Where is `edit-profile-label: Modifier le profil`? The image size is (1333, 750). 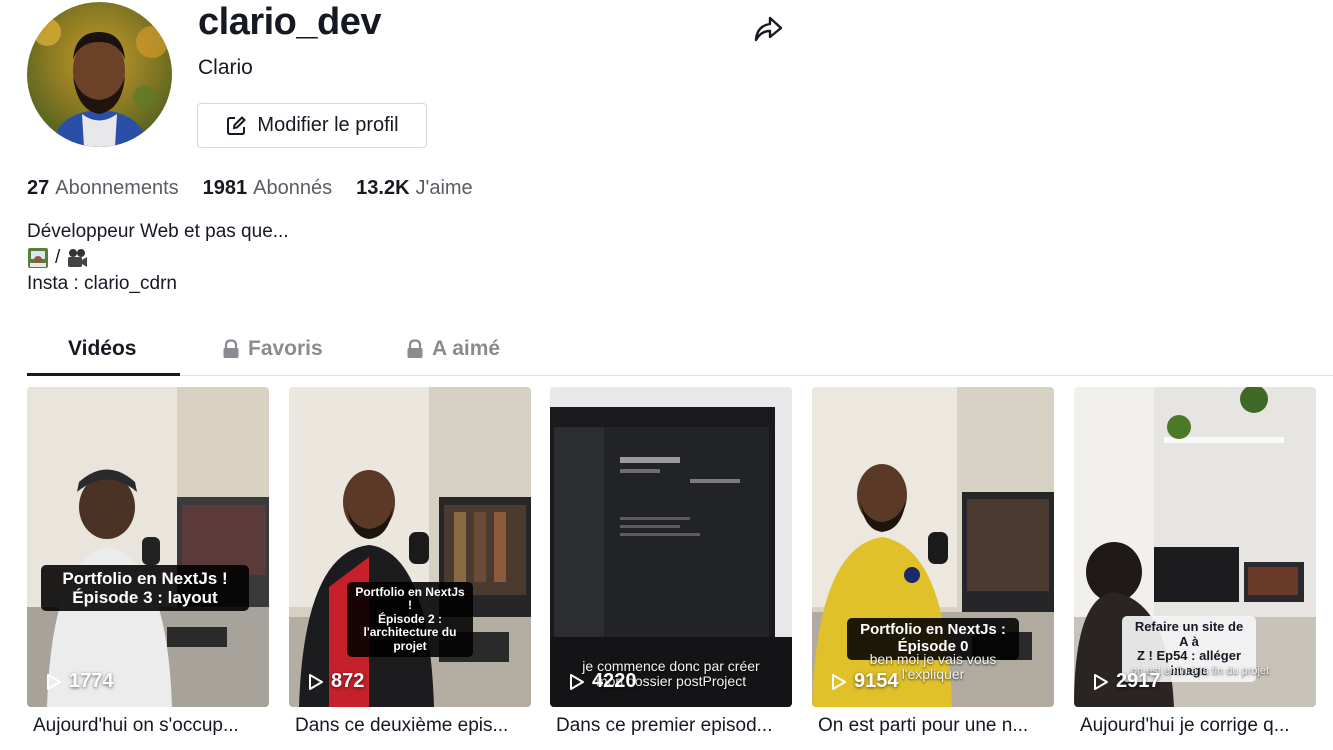
edit-profile-label: Modifier le profil is located at coordinates (328, 125).